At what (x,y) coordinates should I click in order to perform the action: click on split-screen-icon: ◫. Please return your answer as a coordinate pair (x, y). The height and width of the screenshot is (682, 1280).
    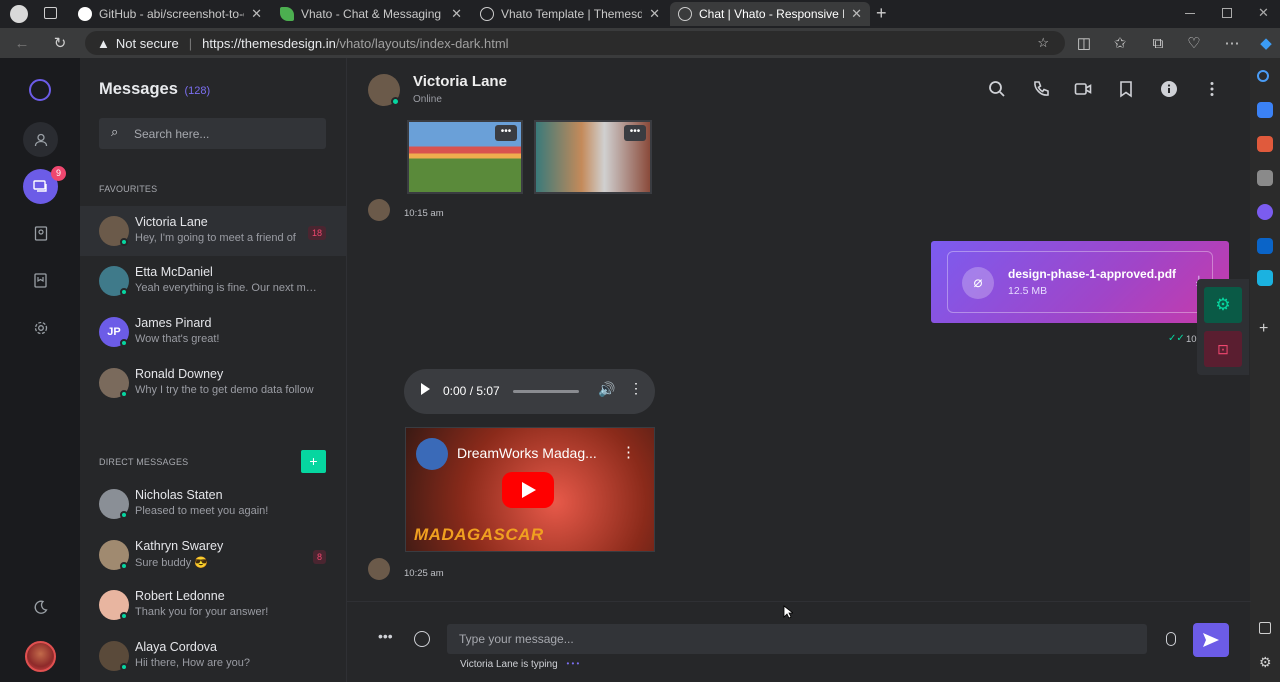
    Looking at the image, I should click on (1084, 43).